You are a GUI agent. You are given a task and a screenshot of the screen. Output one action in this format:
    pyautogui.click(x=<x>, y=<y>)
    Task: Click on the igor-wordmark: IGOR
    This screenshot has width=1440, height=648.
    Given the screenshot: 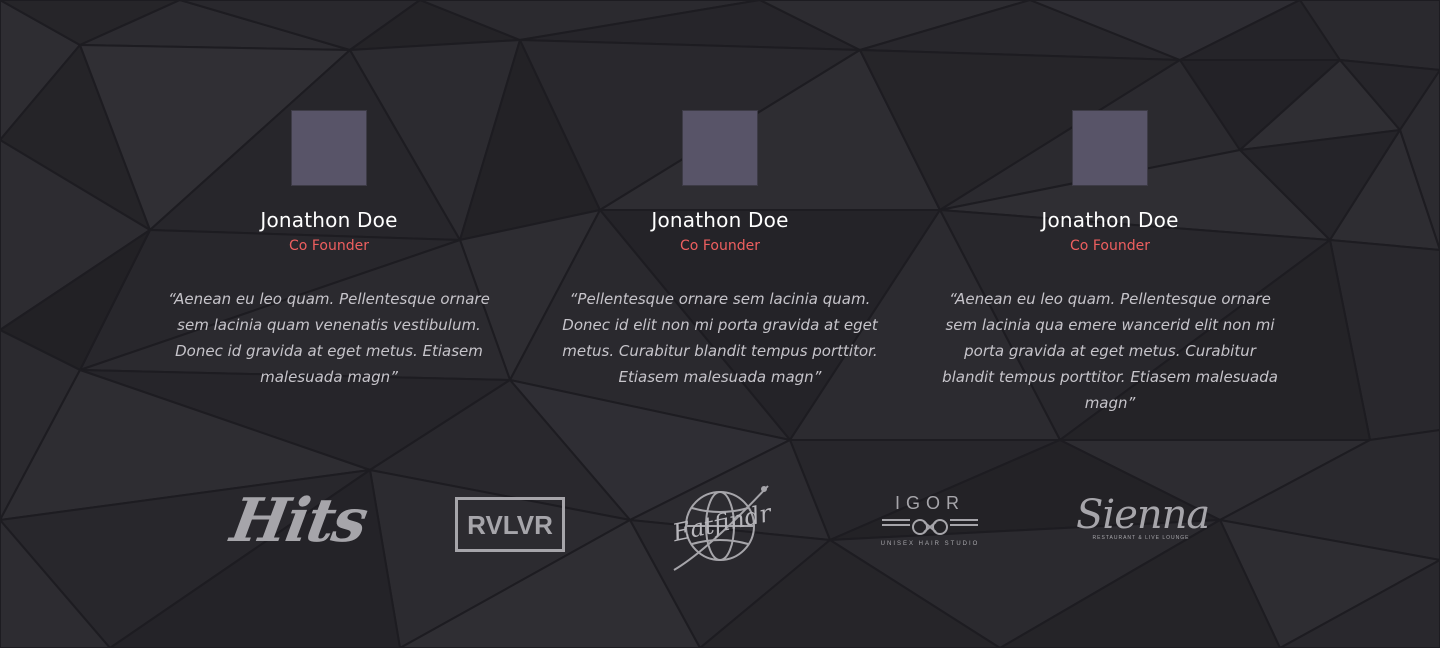 What is the action you would take?
    pyautogui.click(x=929, y=503)
    